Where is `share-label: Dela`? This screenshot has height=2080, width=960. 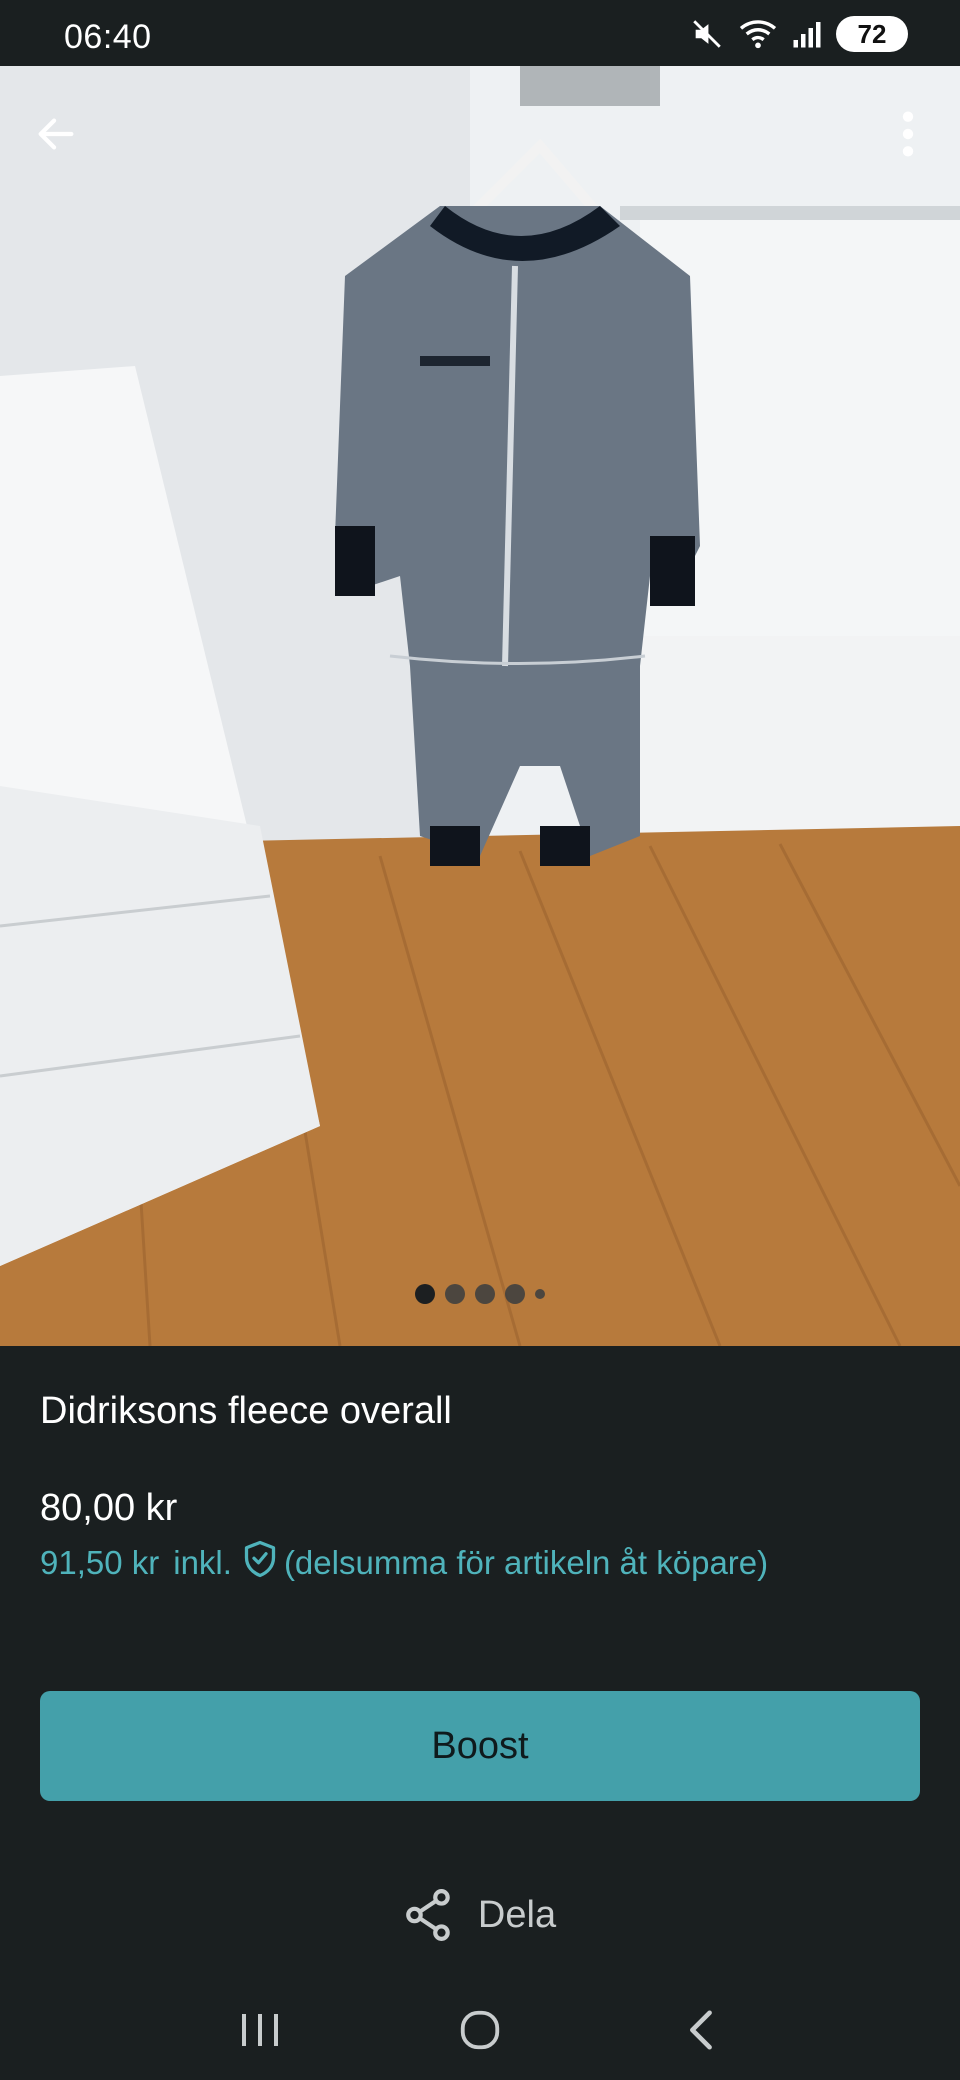 share-label: Dela is located at coordinates (517, 1914).